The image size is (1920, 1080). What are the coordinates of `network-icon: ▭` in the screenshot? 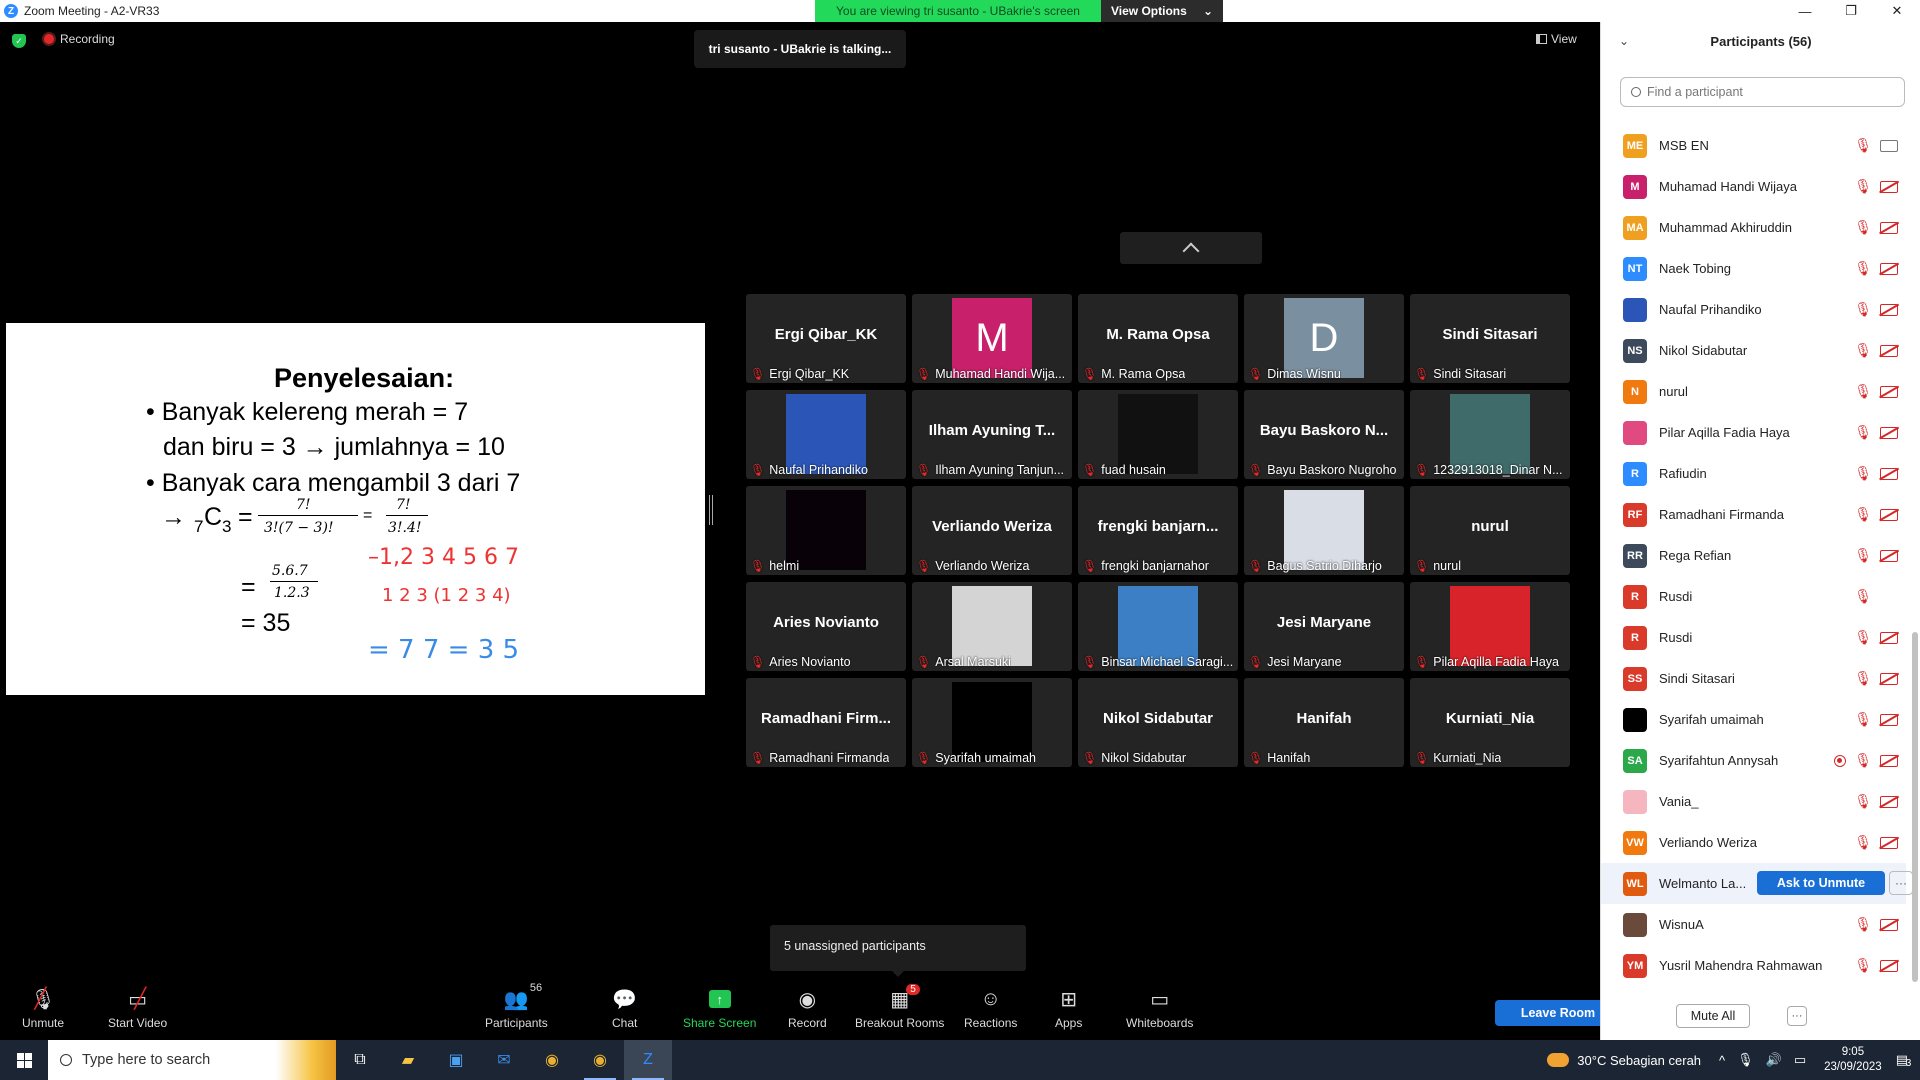 It's located at (1800, 1060).